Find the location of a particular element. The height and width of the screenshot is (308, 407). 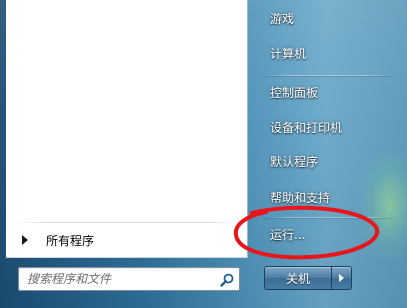

right-item-label: 计算机 is located at coordinates (288, 53).